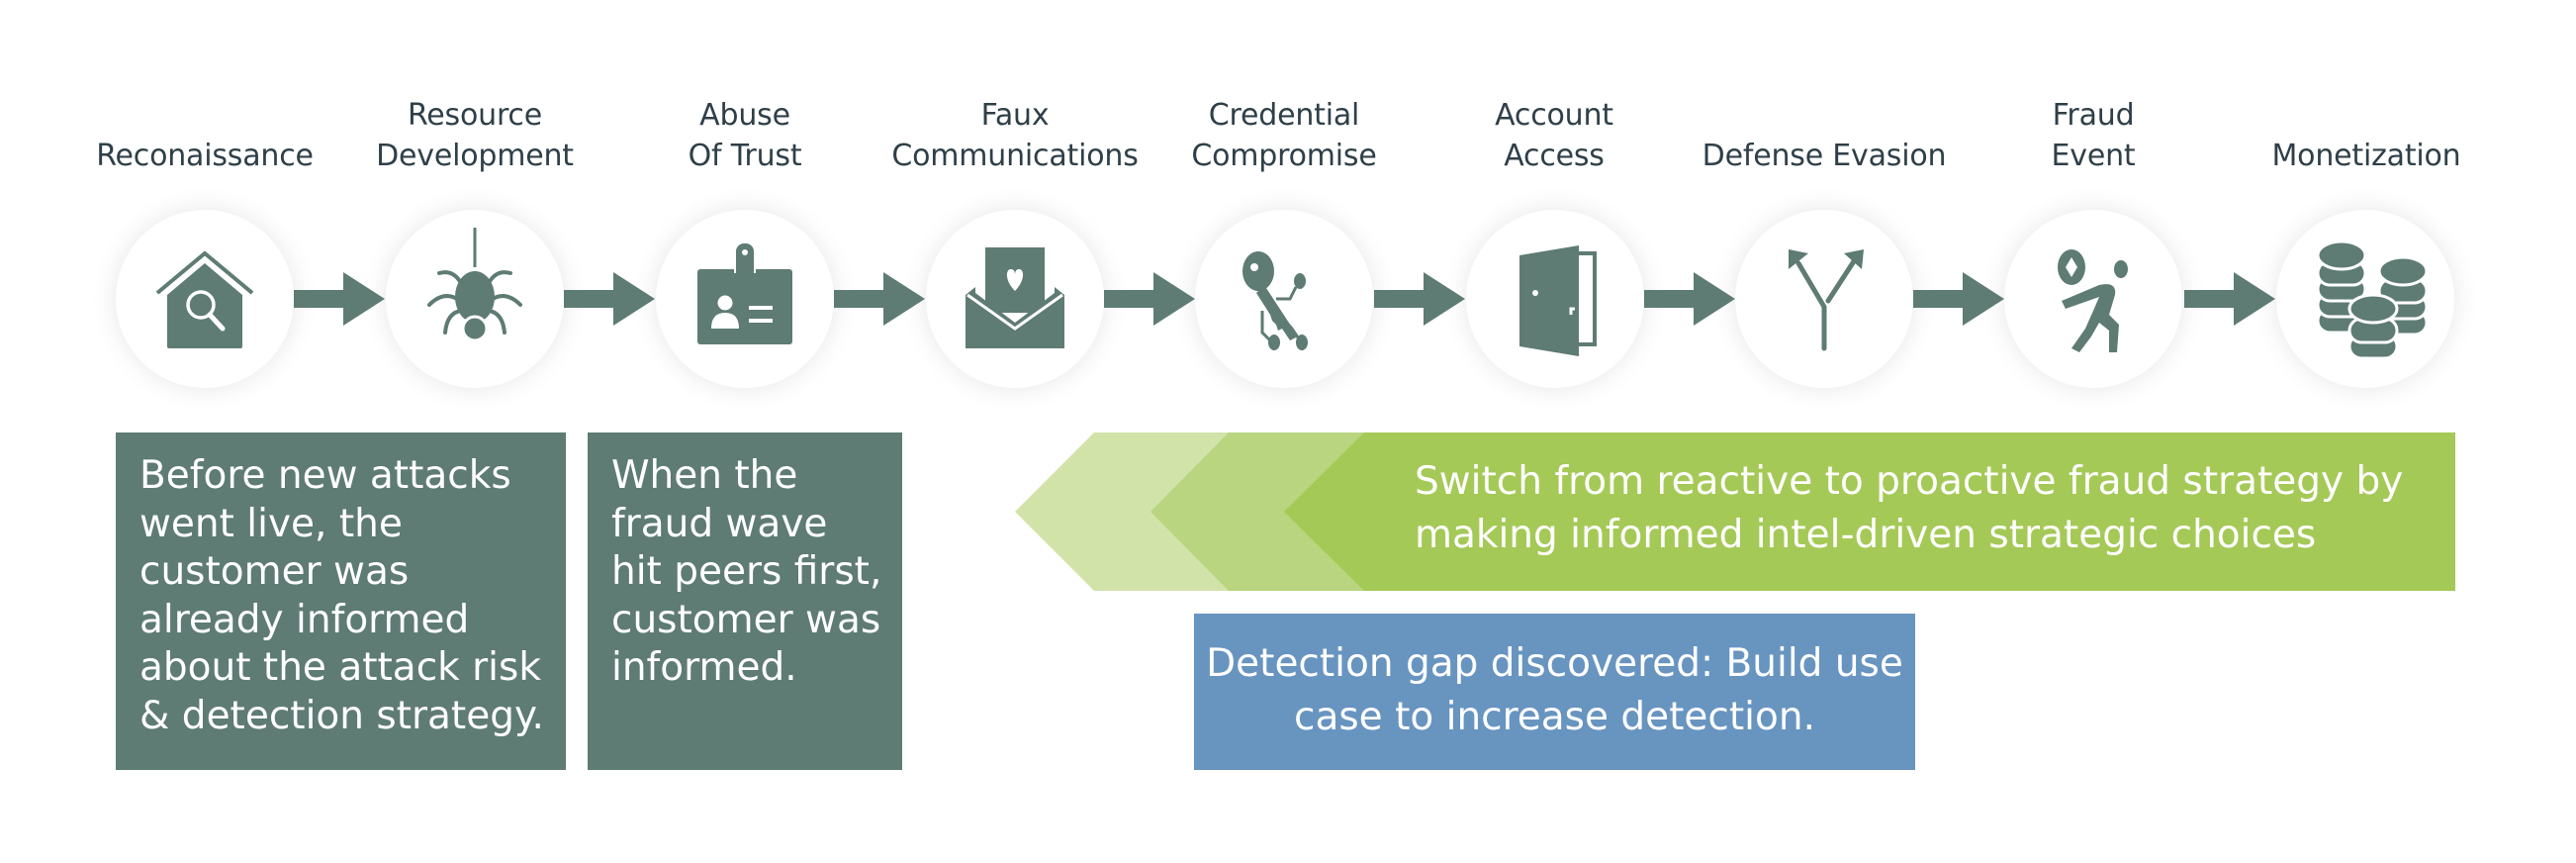  I want to click on stage-node-monetization, so click(2365, 299).